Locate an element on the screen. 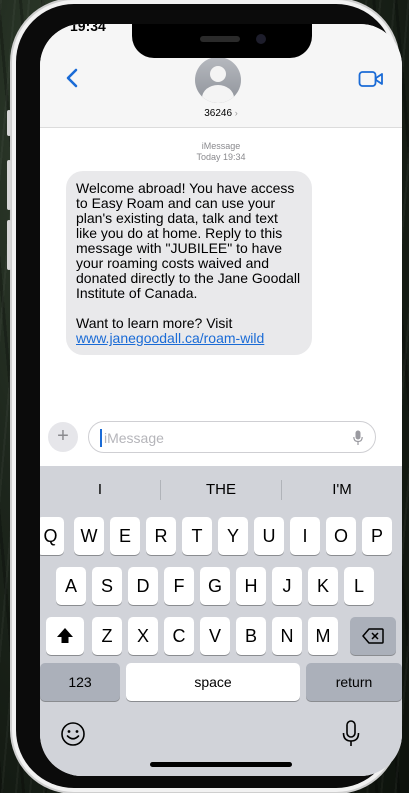  key-e: E is located at coordinates (125, 536).